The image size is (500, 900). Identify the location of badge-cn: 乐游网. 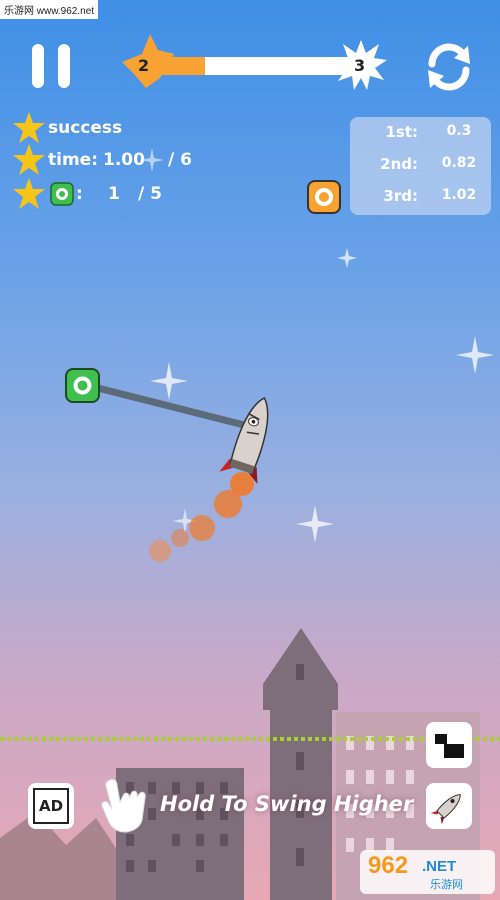
(446, 885).